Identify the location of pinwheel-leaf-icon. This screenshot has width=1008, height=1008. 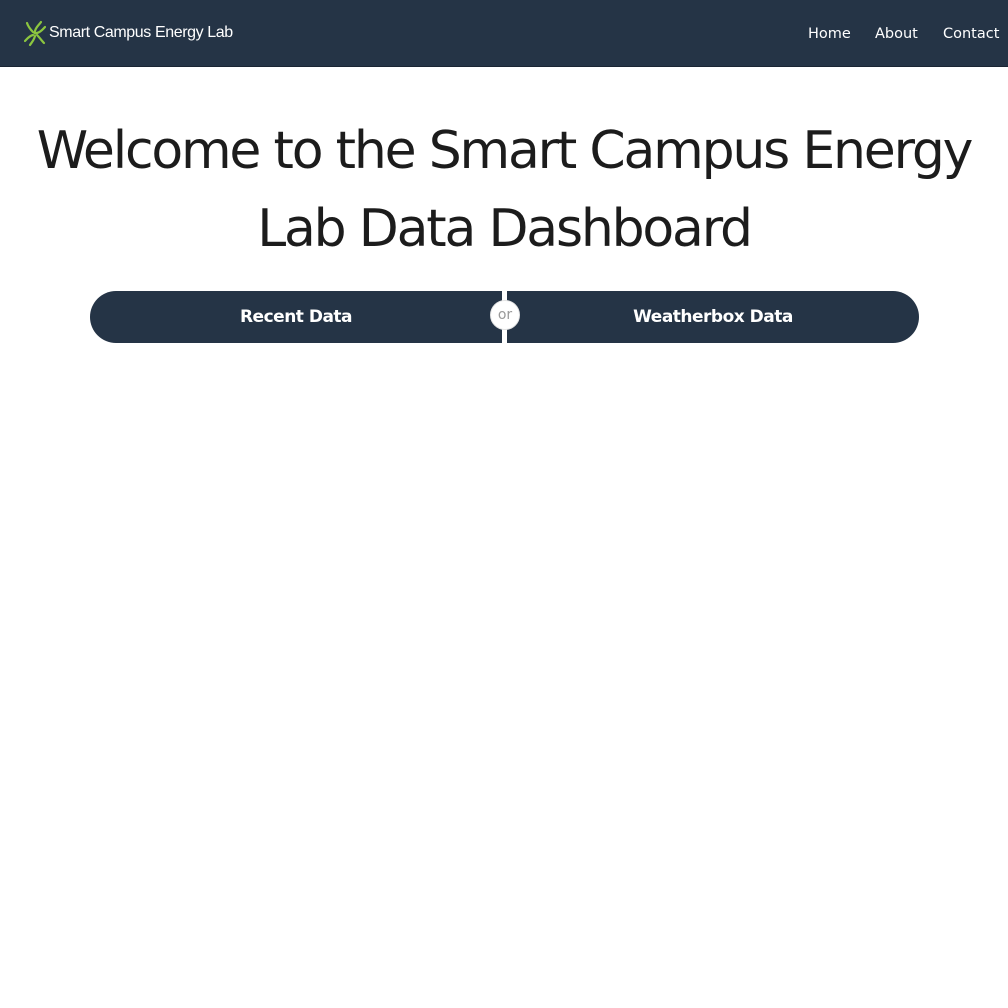
(35, 33).